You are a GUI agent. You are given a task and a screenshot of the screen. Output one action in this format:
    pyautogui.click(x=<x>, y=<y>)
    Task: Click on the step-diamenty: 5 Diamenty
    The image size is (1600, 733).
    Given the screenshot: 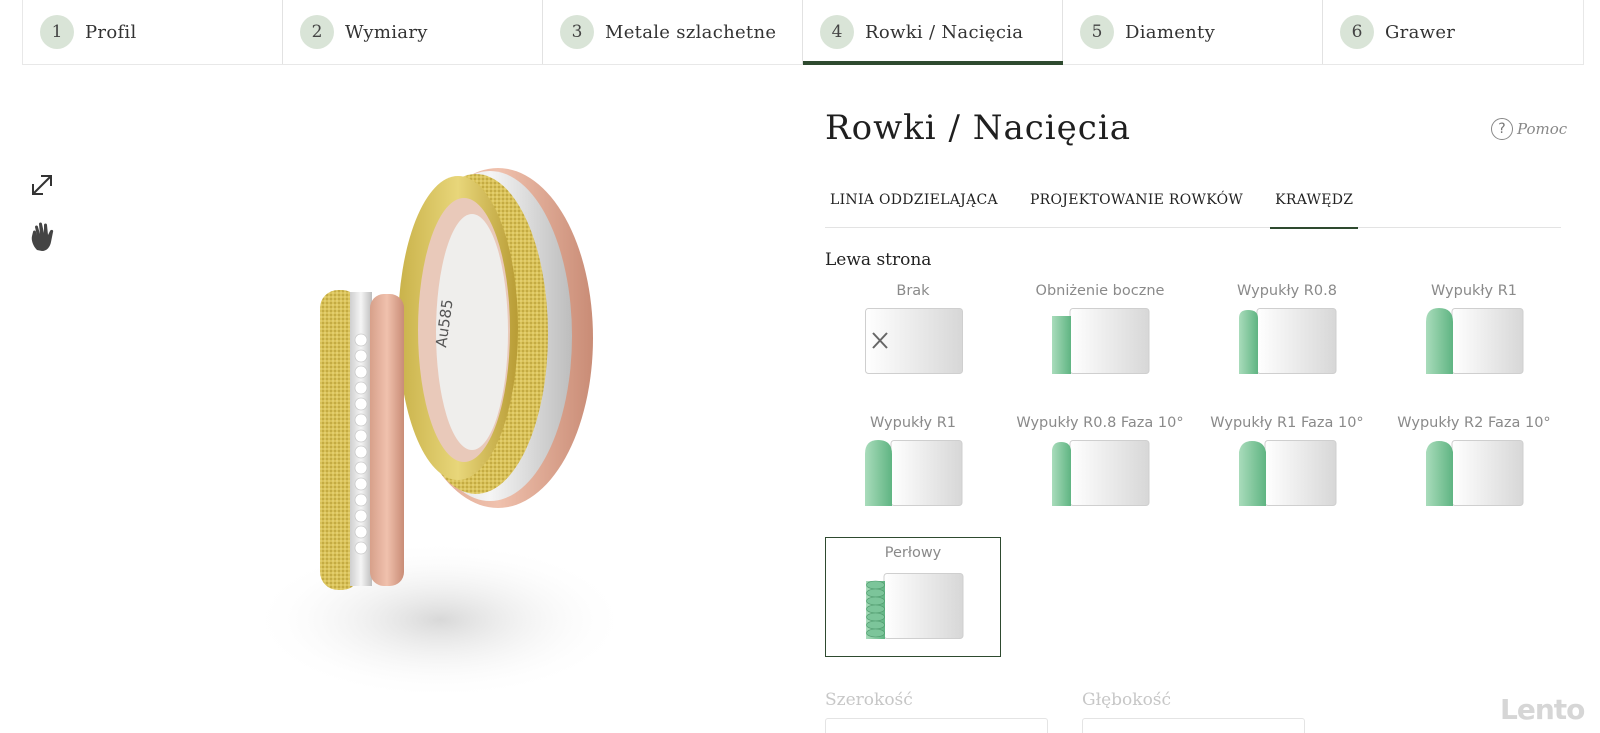 What is the action you would take?
    pyautogui.click(x=1193, y=32)
    